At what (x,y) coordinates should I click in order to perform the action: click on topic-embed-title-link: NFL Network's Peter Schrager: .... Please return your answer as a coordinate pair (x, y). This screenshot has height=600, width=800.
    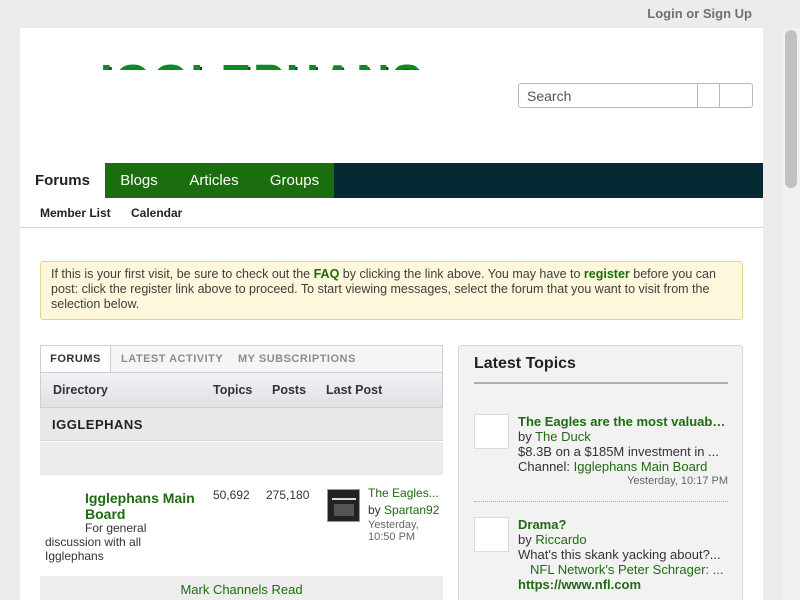
    Looking at the image, I should click on (626, 569).